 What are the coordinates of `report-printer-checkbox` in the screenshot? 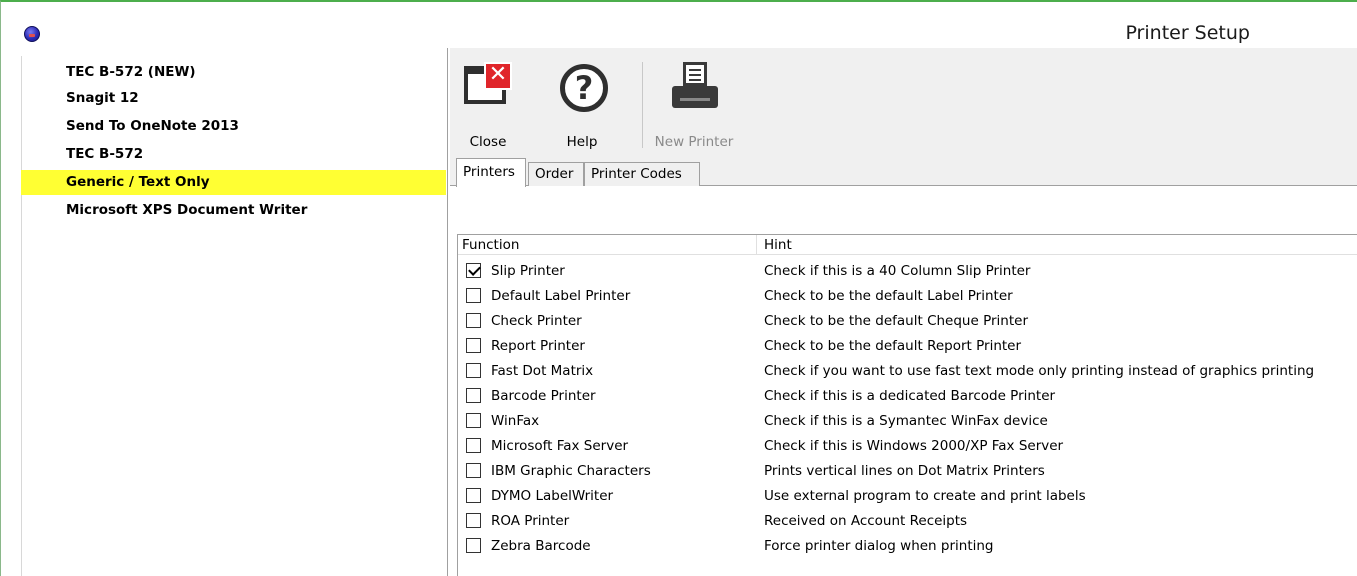 It's located at (473, 345).